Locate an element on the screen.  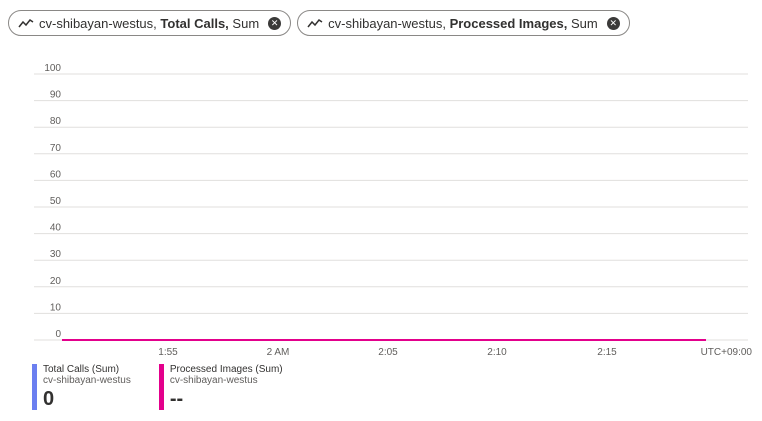
x-tick-label: 2:10 is located at coordinates (497, 352).